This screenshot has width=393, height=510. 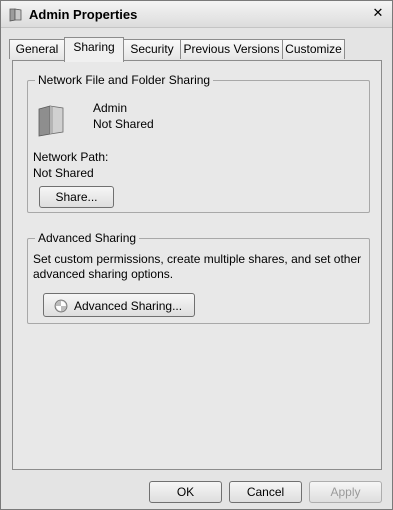 I want to click on network-path-value: Not Shared, so click(x=63, y=173).